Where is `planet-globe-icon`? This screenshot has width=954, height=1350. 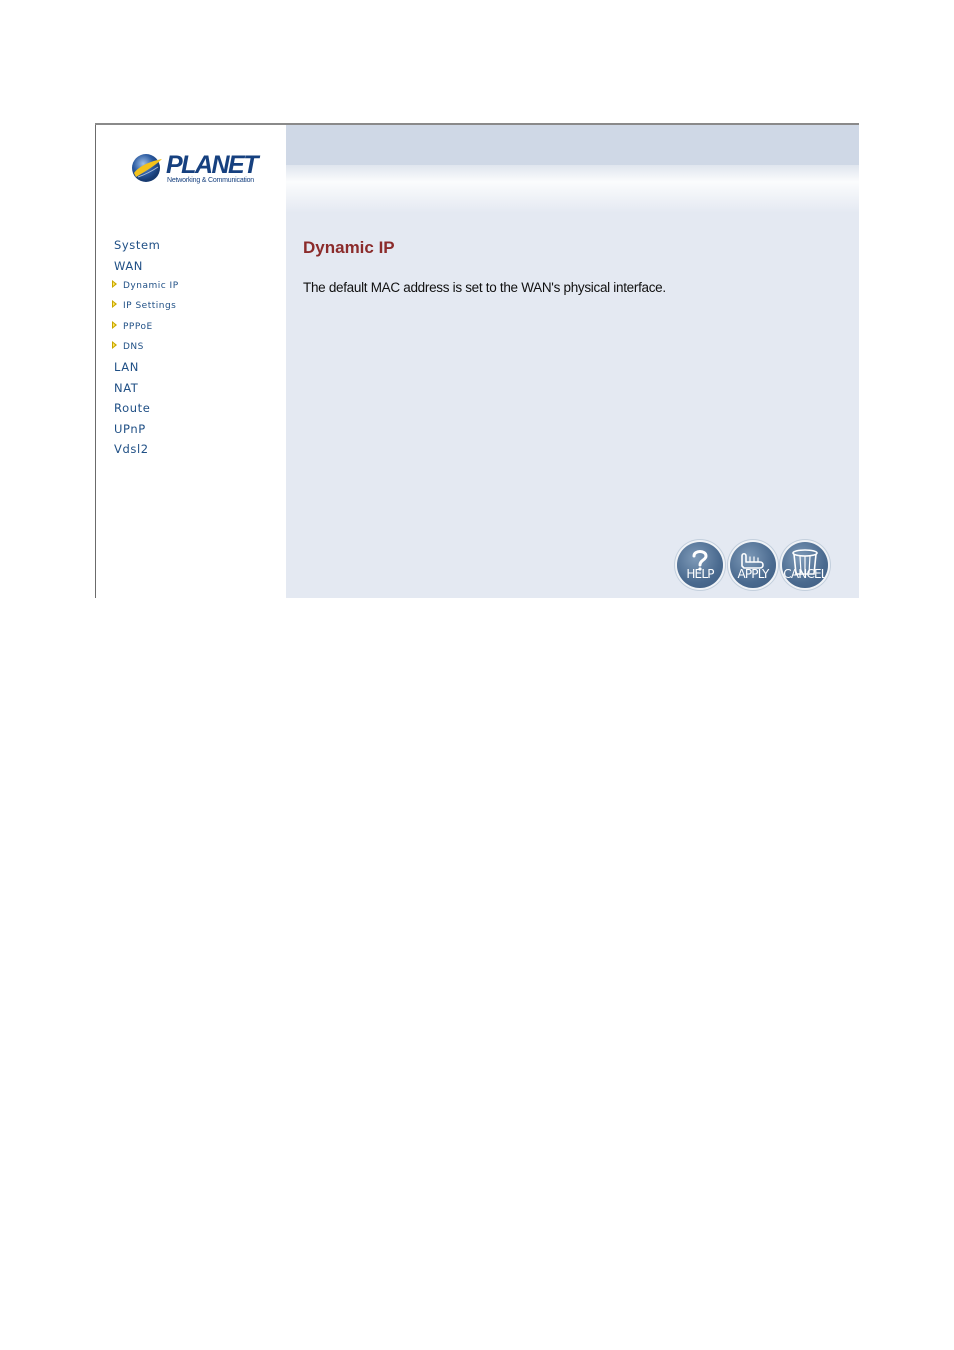 planet-globe-icon is located at coordinates (147, 168).